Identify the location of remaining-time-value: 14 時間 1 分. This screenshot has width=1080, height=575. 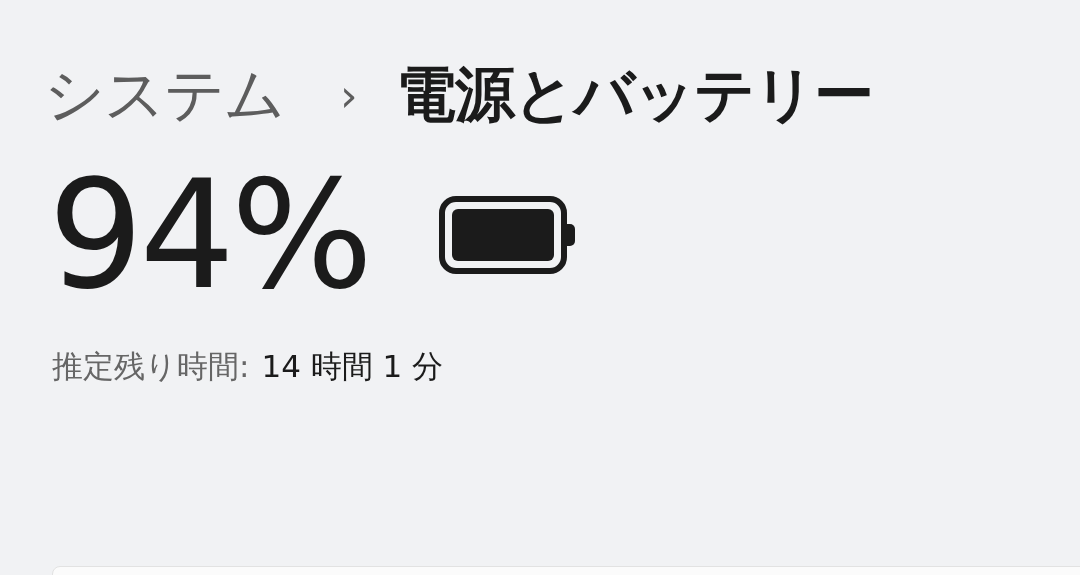
(352, 366).